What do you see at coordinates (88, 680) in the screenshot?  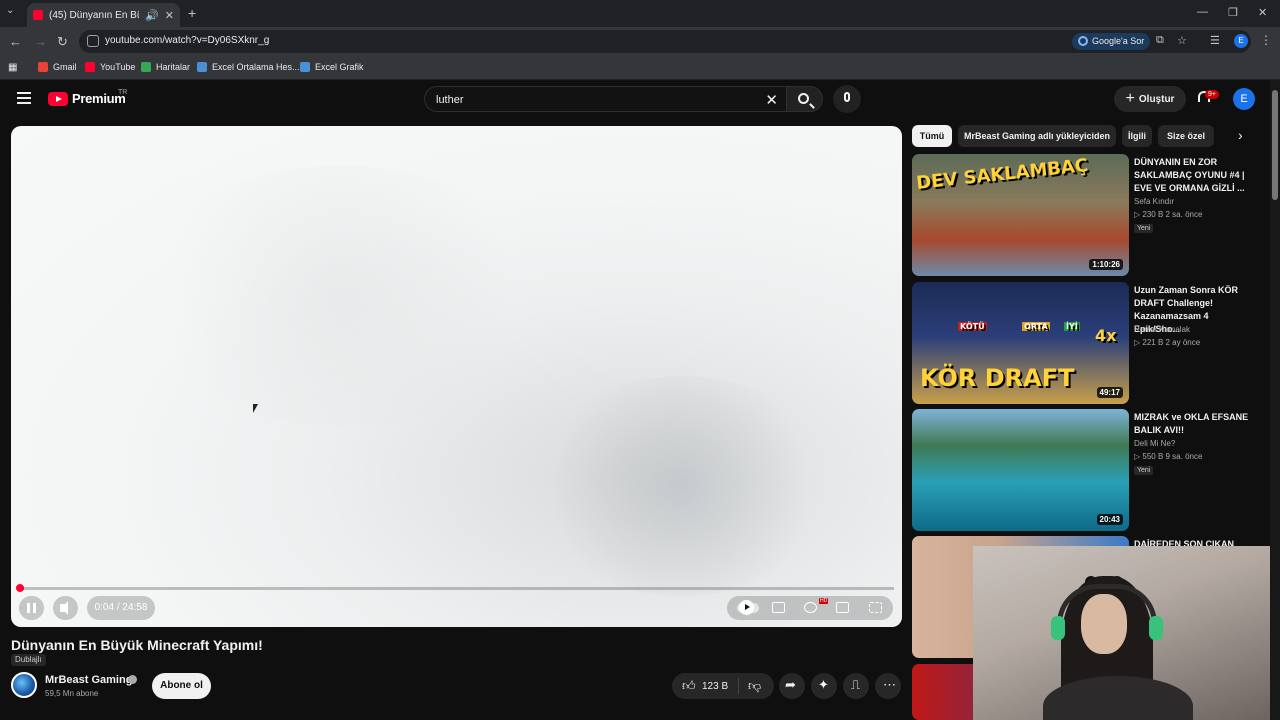 I see `channel-name: MrBeast Gaming` at bounding box center [88, 680].